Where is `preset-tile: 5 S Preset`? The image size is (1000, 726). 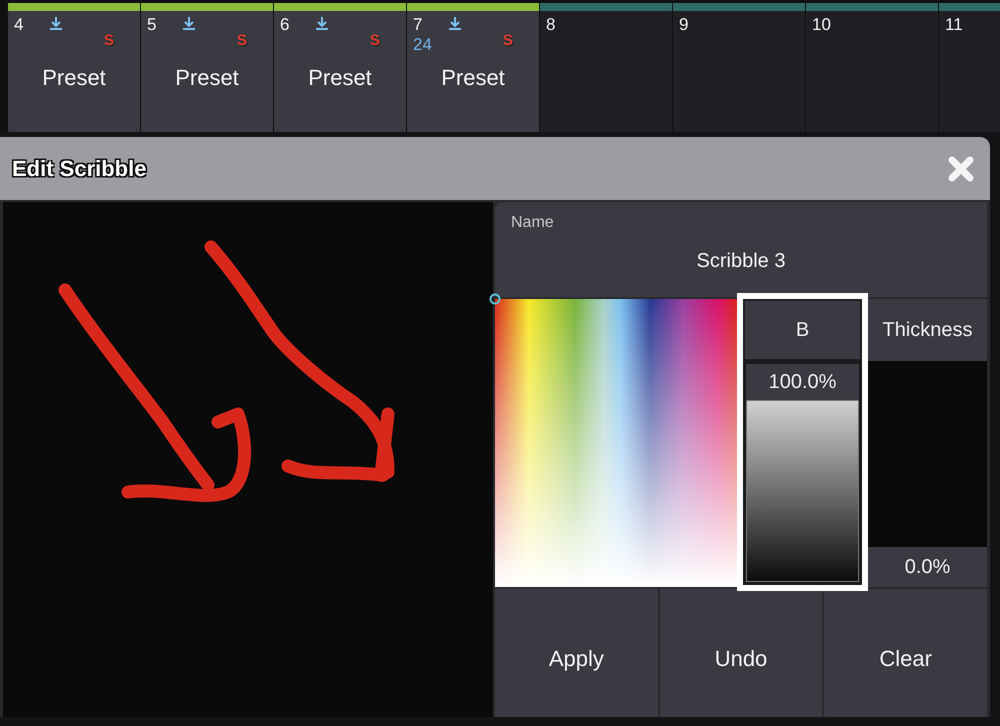 preset-tile: 5 S Preset is located at coordinates (207, 67).